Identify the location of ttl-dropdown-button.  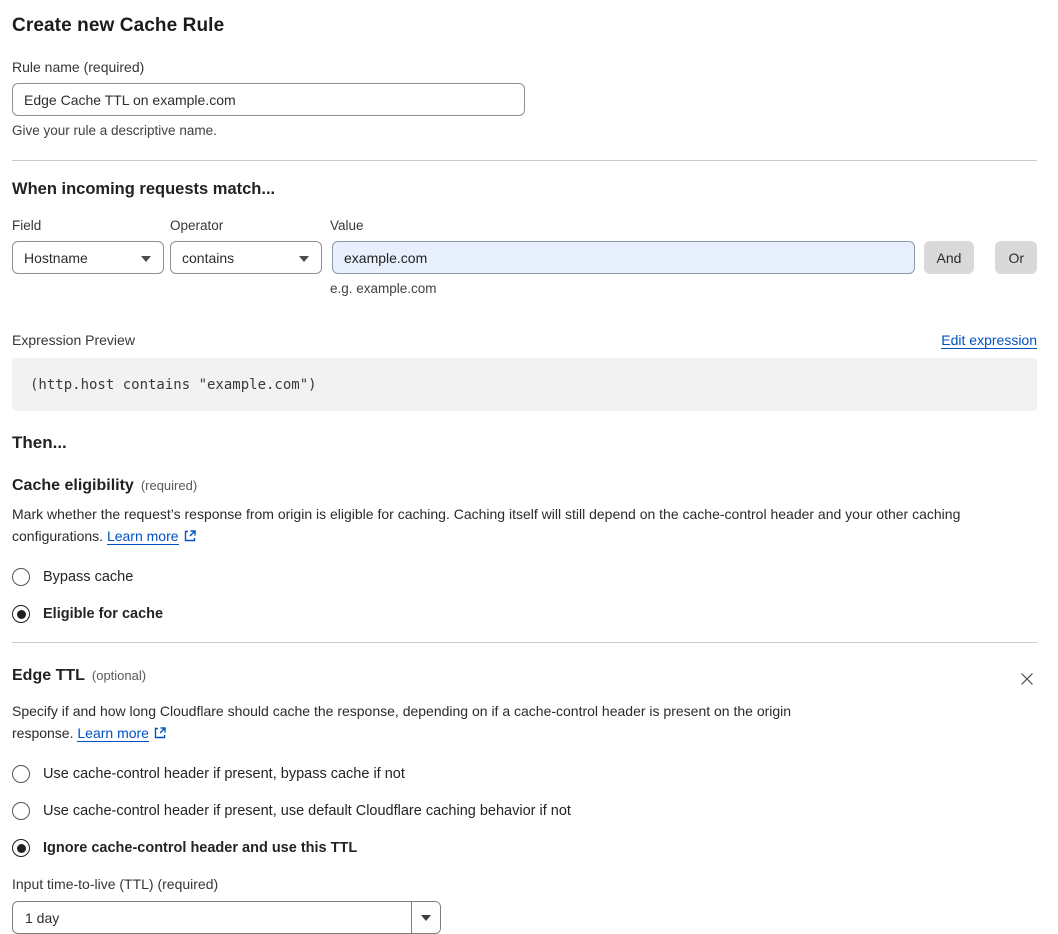
(425, 917).